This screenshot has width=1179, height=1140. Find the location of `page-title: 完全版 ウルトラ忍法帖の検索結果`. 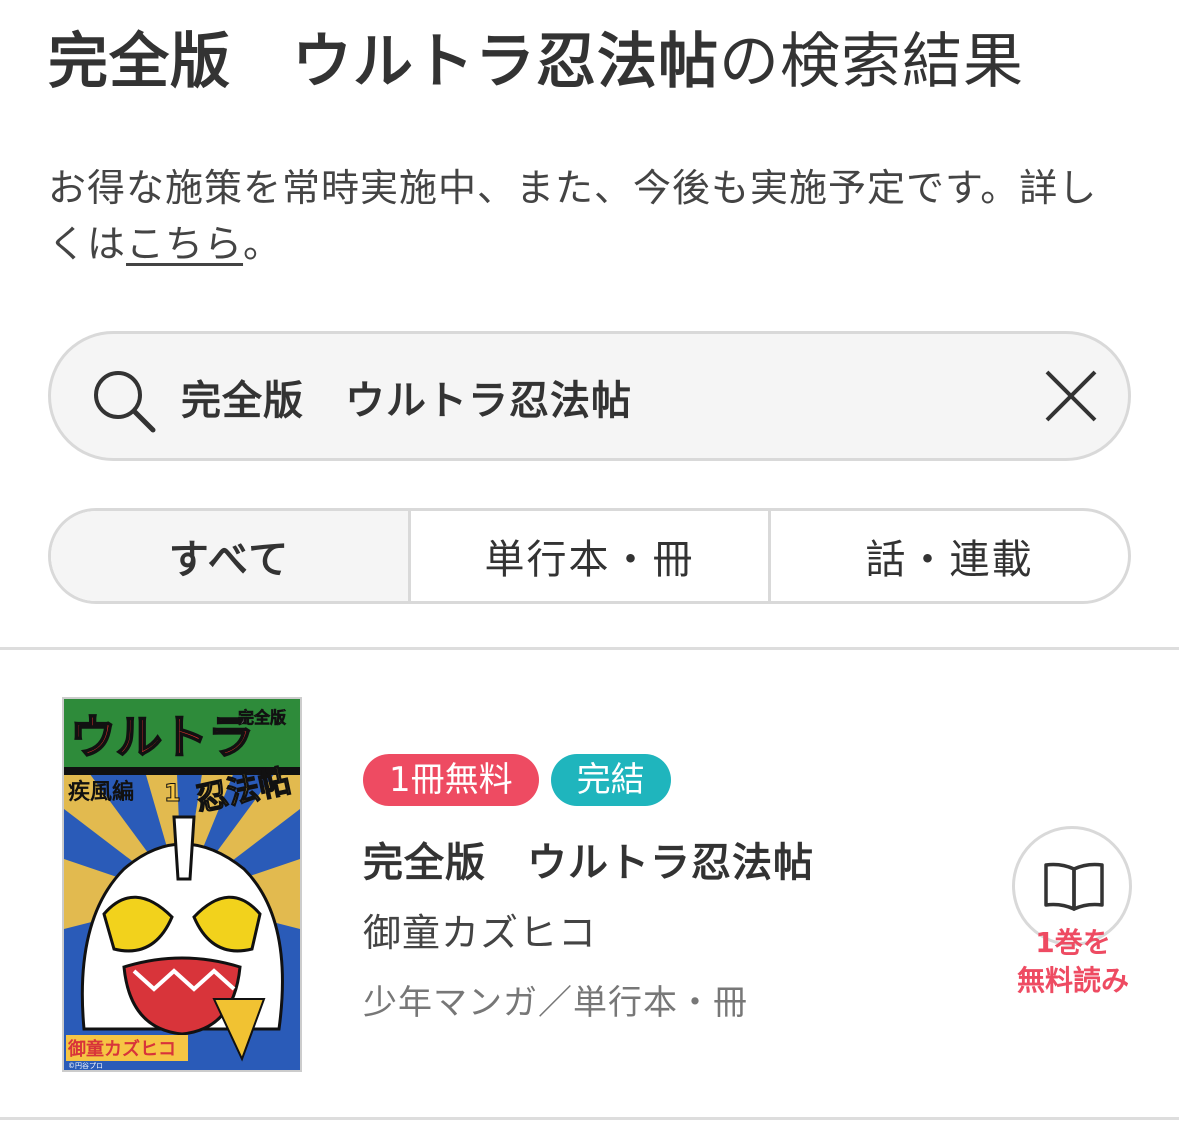

page-title: 完全版 ウルトラ忍法帖の検索結果 is located at coordinates (536, 62).